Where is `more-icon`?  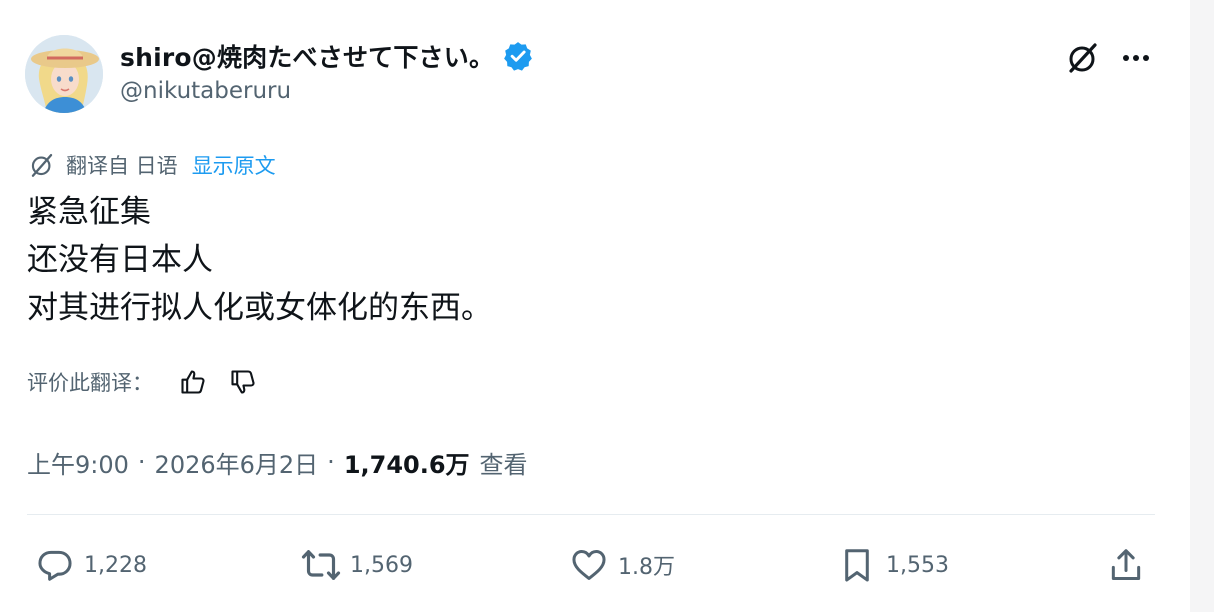 more-icon is located at coordinates (1136, 58).